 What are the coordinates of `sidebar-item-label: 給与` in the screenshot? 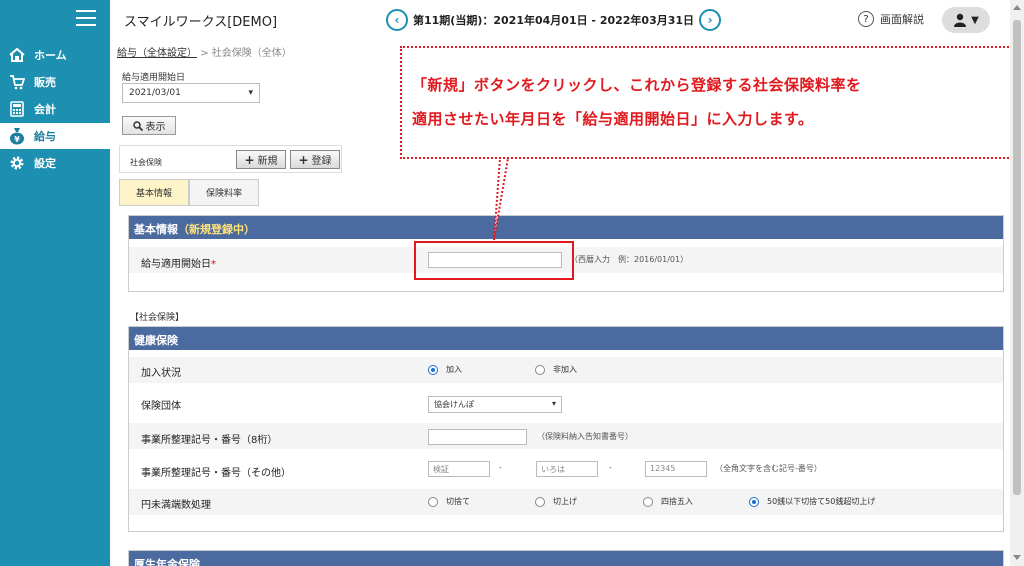 It's located at (45, 136).